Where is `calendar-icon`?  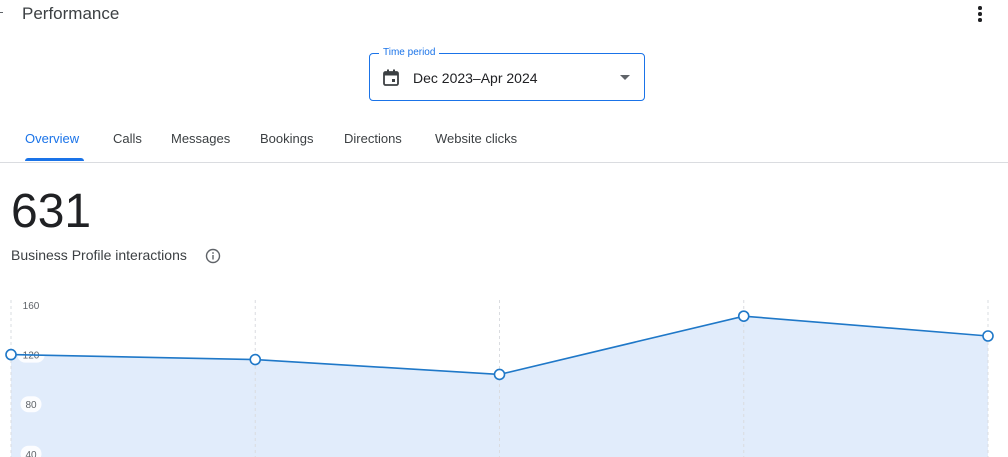
calendar-icon is located at coordinates (391, 77).